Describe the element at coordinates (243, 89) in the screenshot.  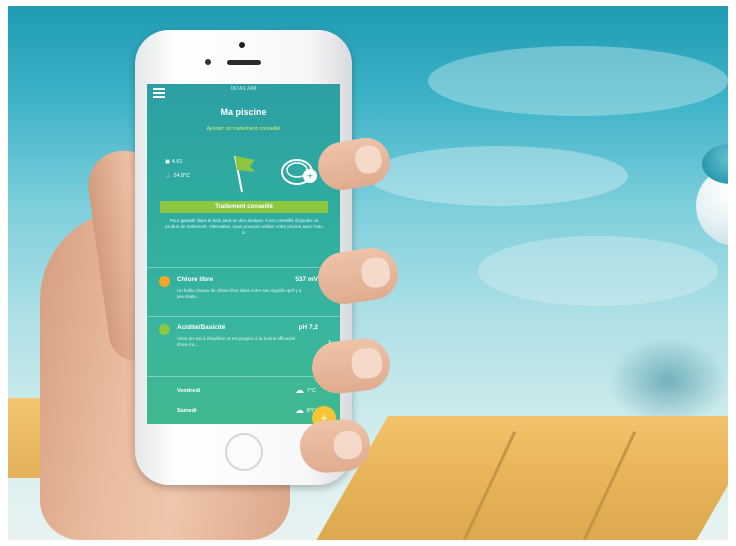
I see `status-bar-time: 00:41 AM` at that location.